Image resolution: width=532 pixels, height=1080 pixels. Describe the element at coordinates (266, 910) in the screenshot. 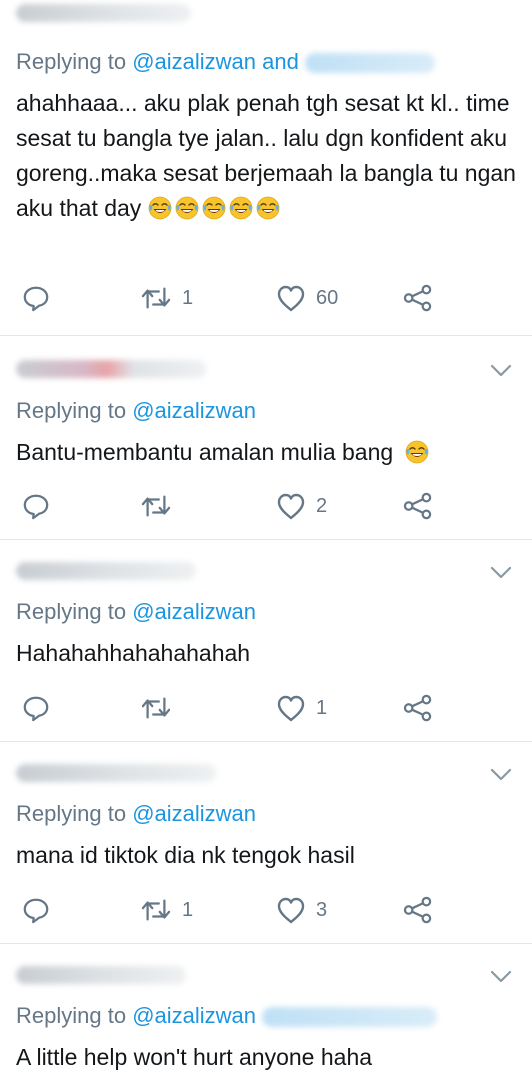

I see `action-bar: 1 3` at that location.